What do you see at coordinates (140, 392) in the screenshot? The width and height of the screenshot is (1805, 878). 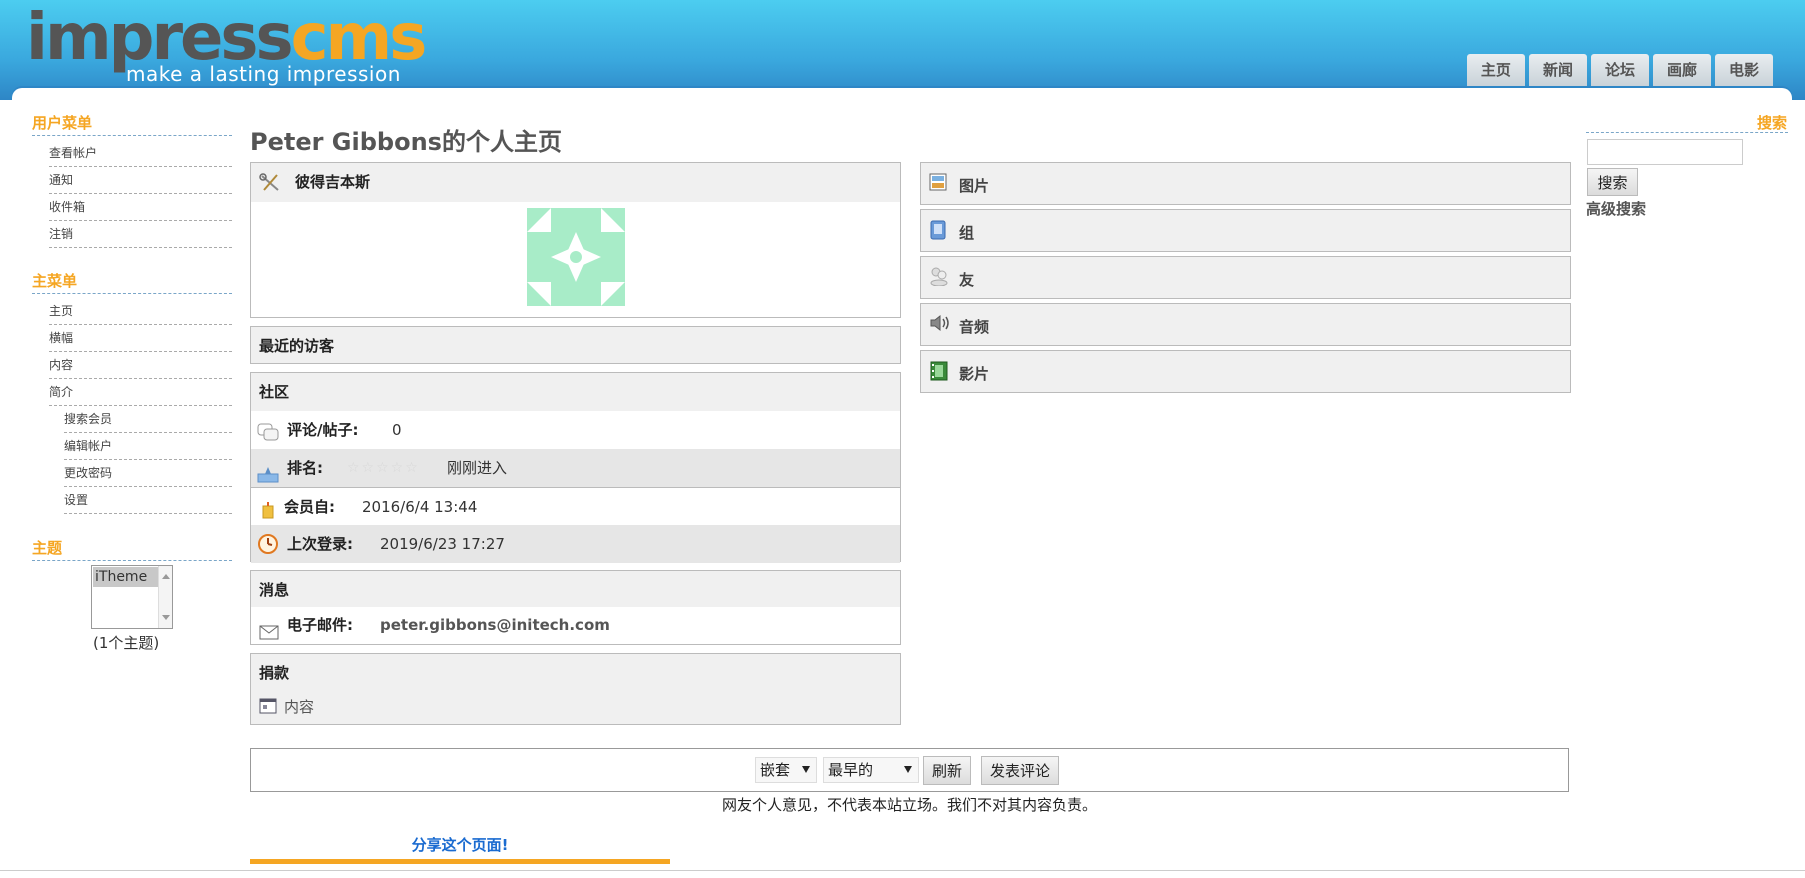 I see `menu-item-profile: 简介` at bounding box center [140, 392].